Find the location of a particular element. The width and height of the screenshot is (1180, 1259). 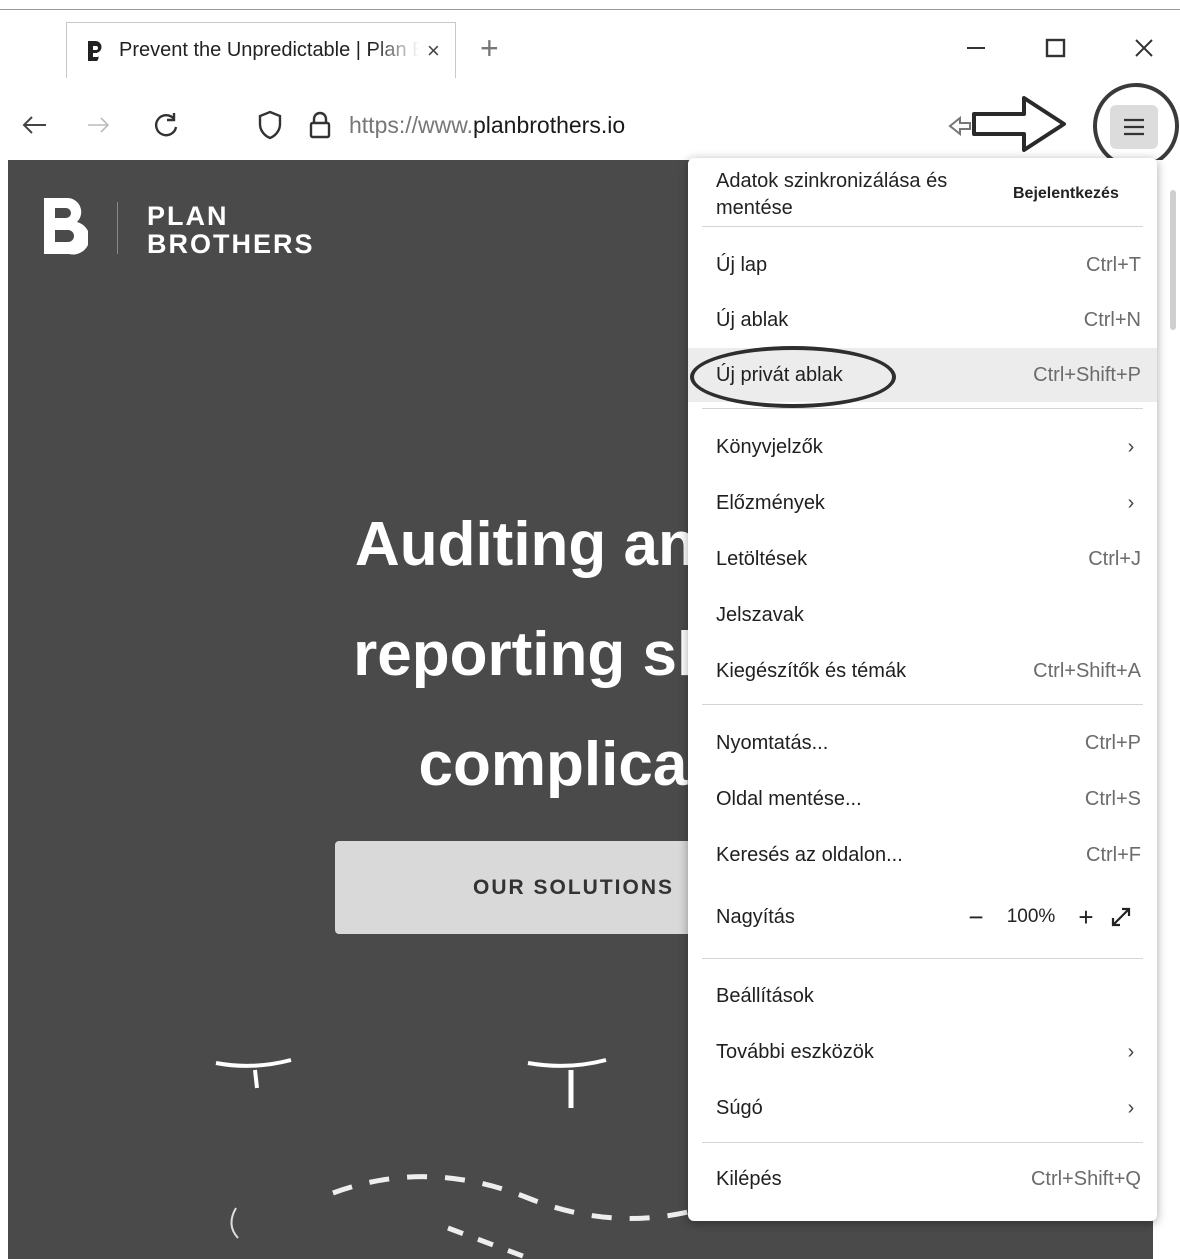

forward-button is located at coordinates (100, 125).